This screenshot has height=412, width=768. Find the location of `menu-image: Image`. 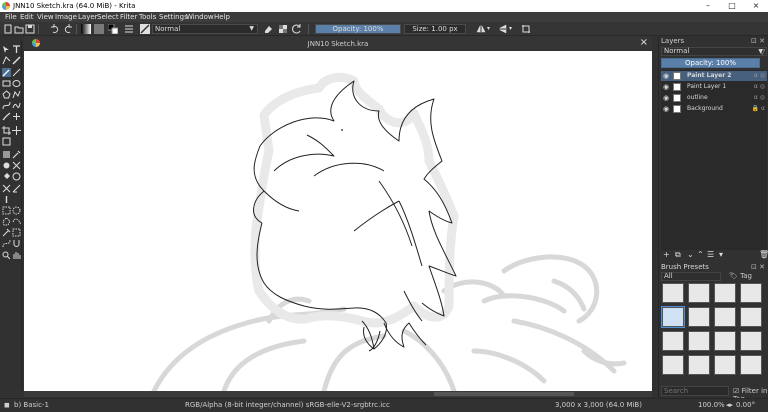

menu-image: Image is located at coordinates (66, 17).